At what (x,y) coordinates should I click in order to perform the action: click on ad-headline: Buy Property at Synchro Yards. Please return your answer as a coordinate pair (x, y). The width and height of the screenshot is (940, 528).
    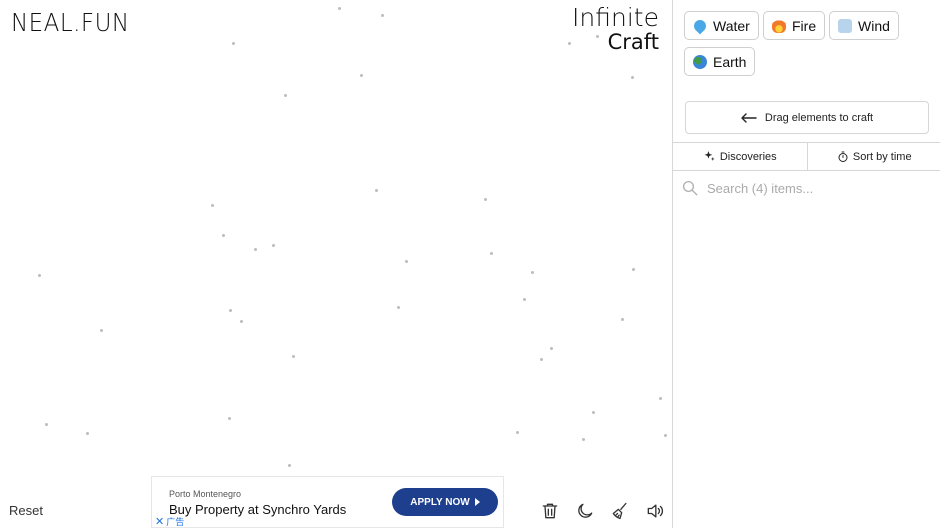
    Looking at the image, I should click on (257, 509).